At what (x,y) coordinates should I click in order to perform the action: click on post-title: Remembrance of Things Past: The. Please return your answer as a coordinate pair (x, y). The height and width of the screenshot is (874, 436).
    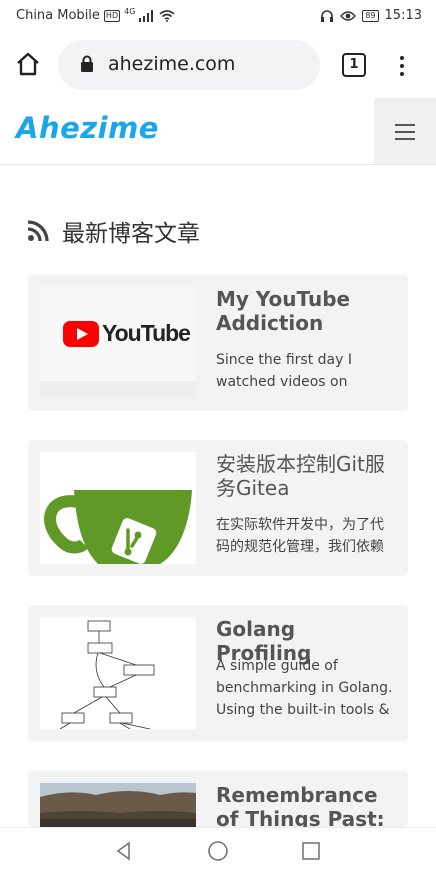
    Looking at the image, I should click on (304, 805).